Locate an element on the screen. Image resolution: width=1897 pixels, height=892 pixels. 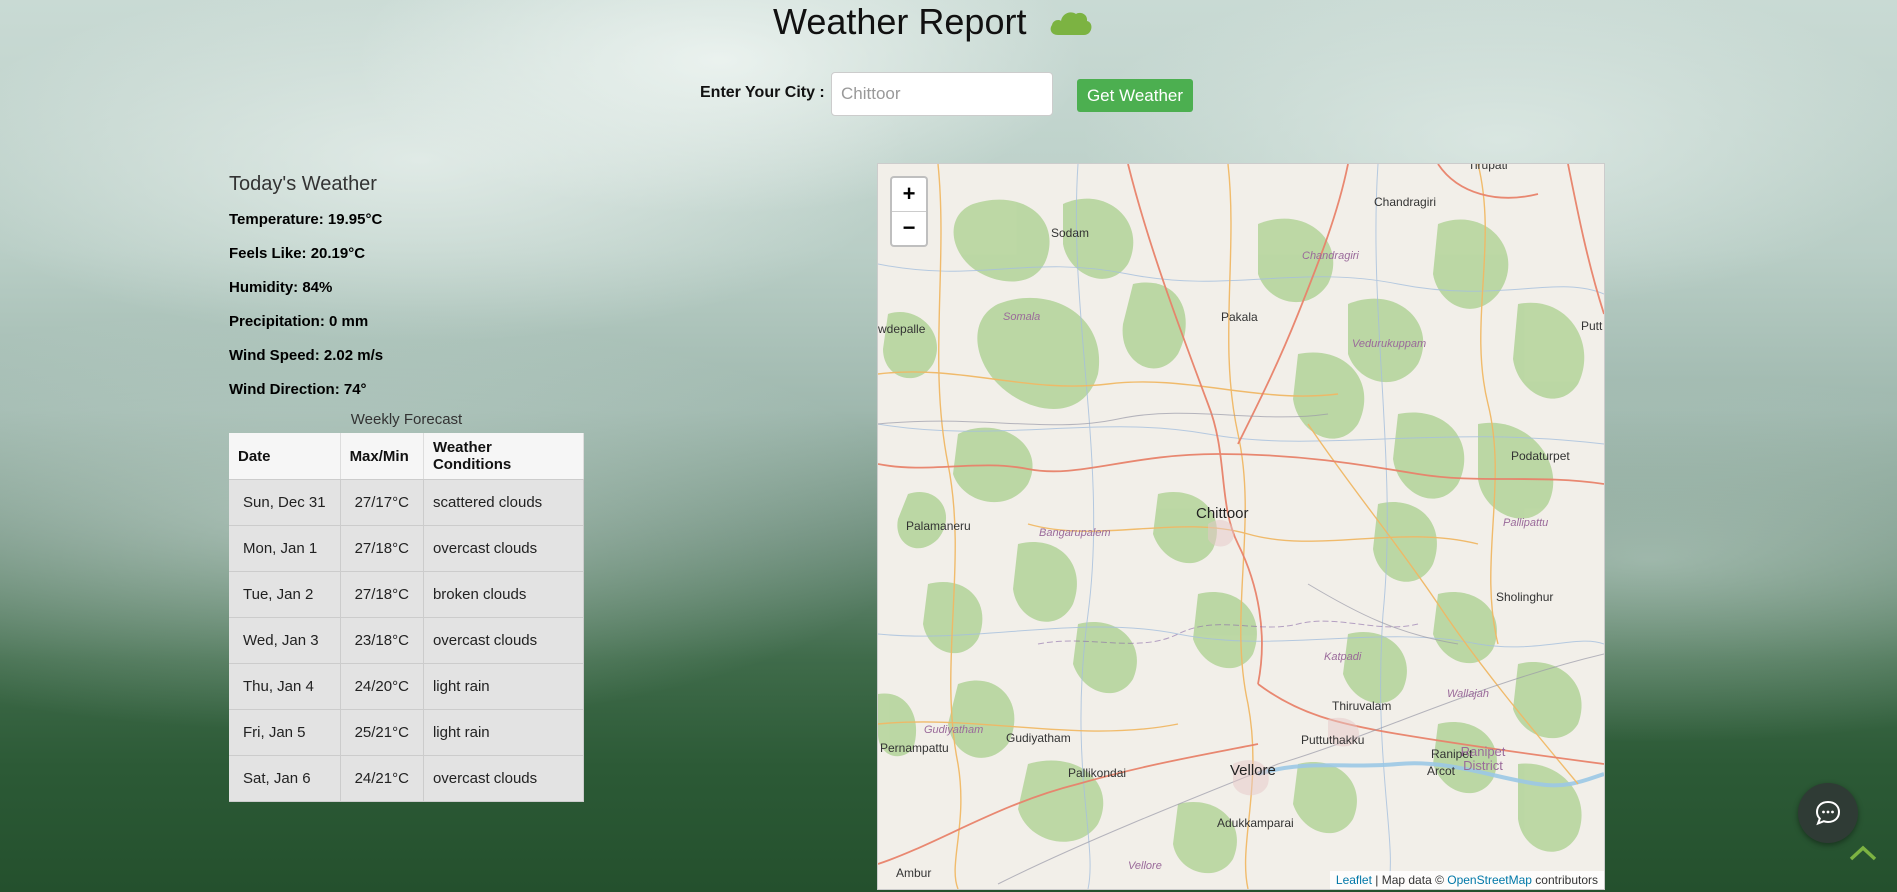
today-weather-title: Today's Weather is located at coordinates (303, 184).